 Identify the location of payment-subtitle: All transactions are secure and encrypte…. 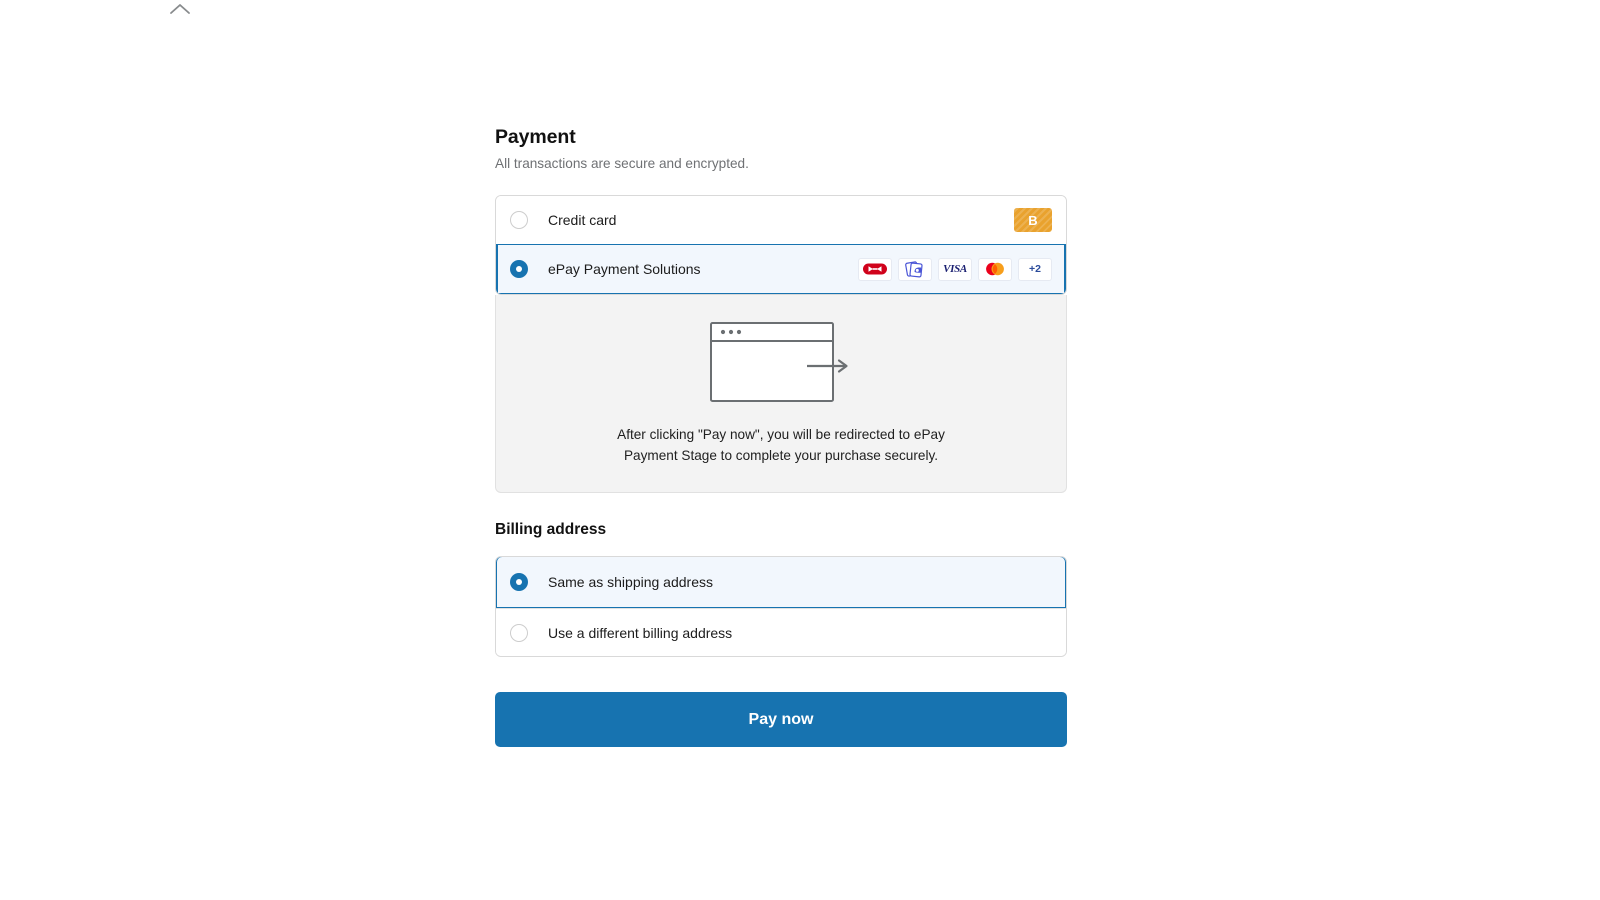
(622, 164).